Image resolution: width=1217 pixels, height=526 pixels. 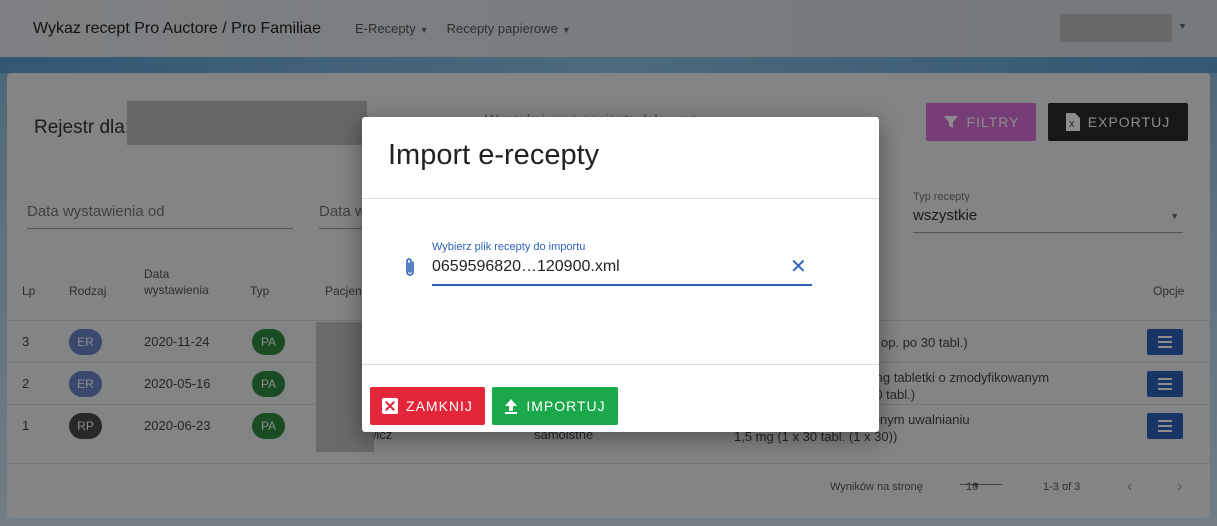 I want to click on import-button: IMPORTUJ, so click(x=555, y=406).